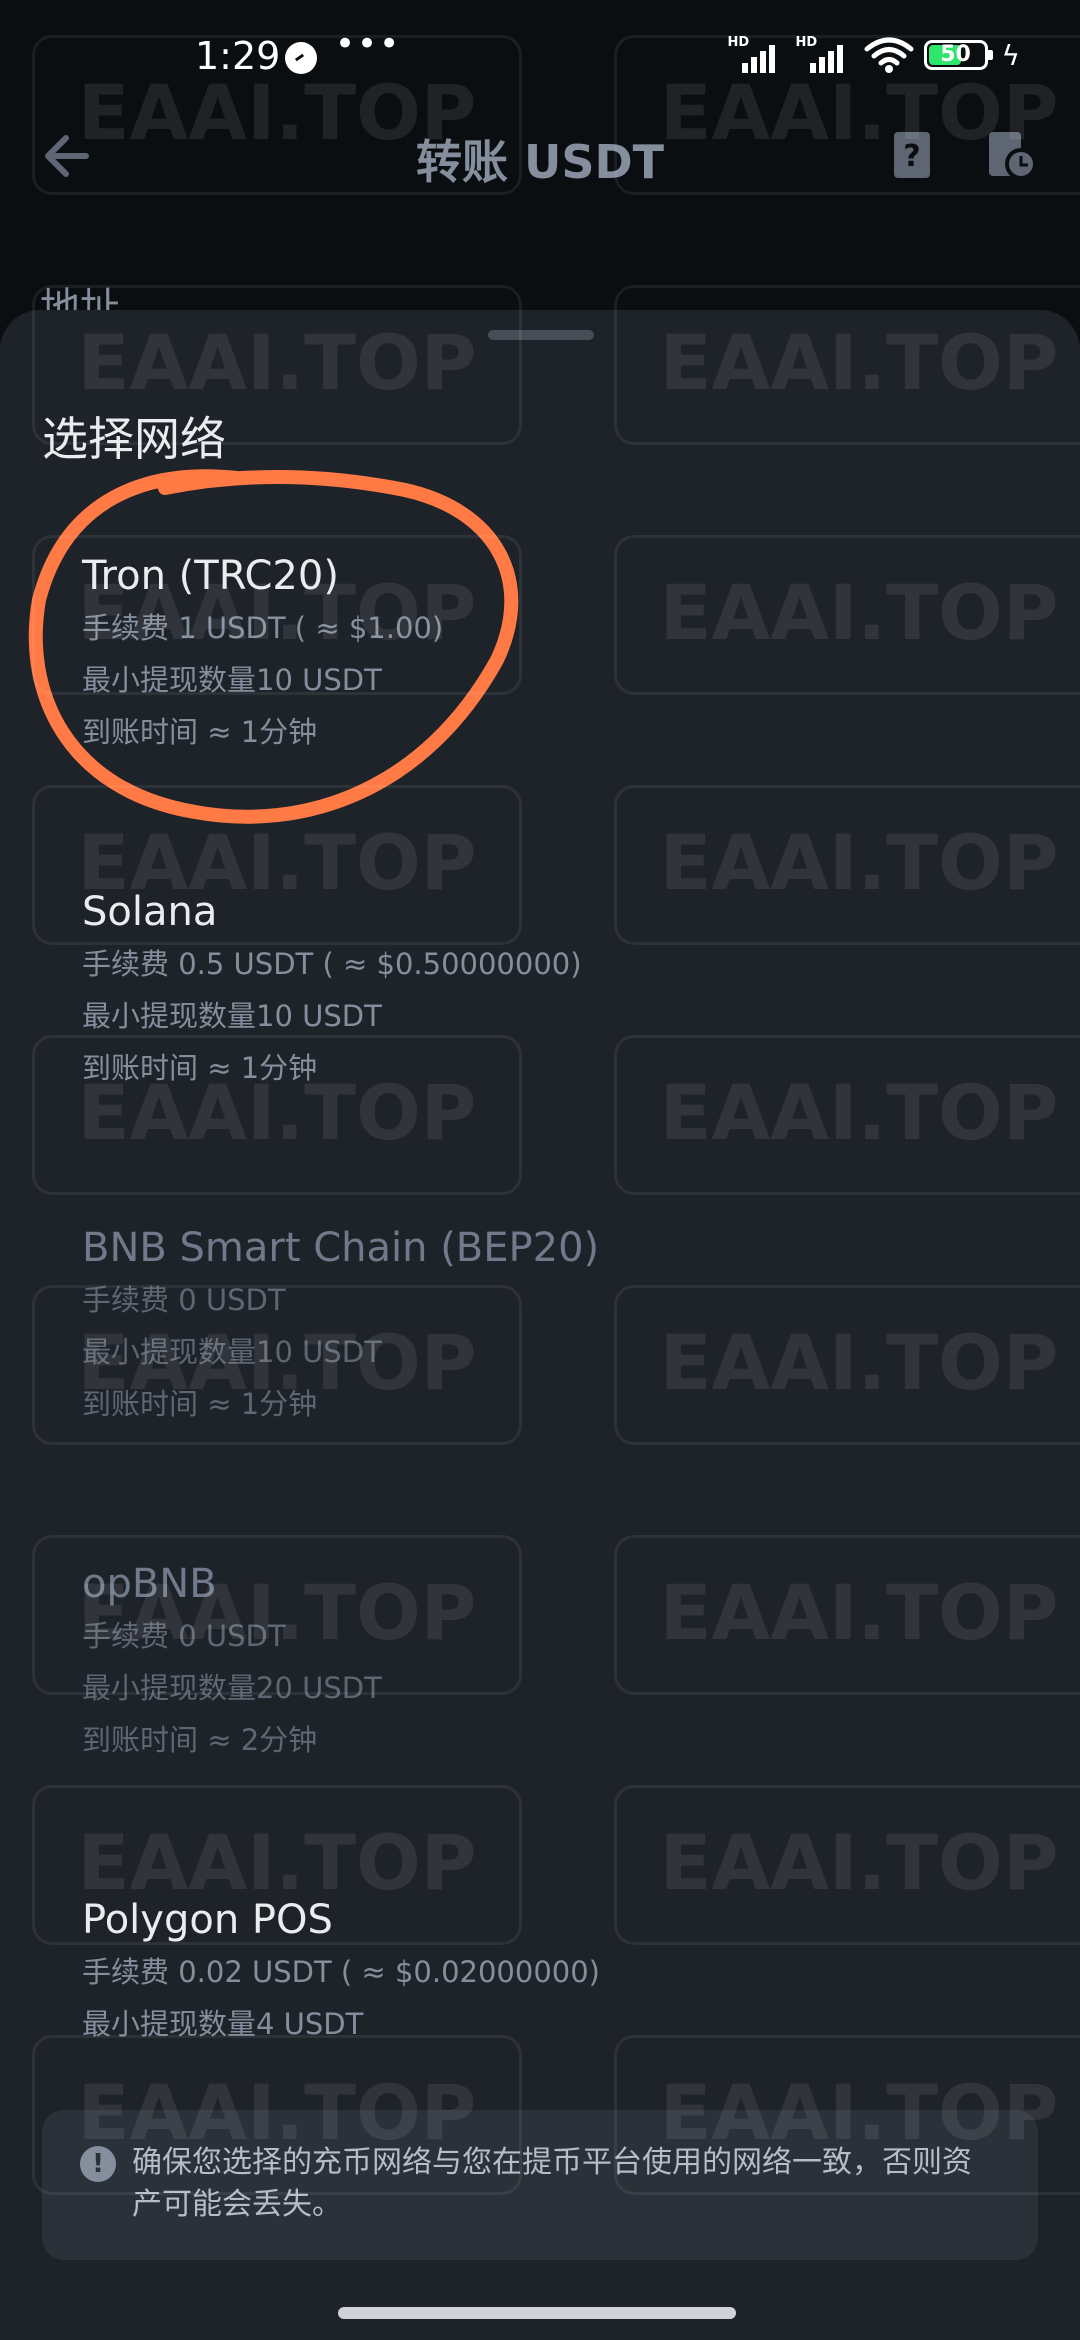 The height and width of the screenshot is (2340, 1080). Describe the element at coordinates (134, 439) in the screenshot. I see `sheet-title: 选择网络` at that location.